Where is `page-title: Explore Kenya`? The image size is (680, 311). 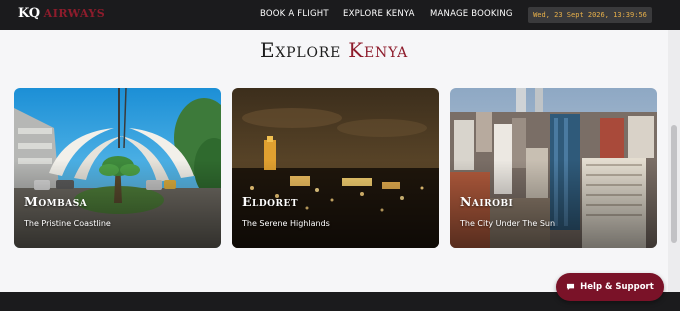
page-title: Explore Kenya is located at coordinates (334, 50).